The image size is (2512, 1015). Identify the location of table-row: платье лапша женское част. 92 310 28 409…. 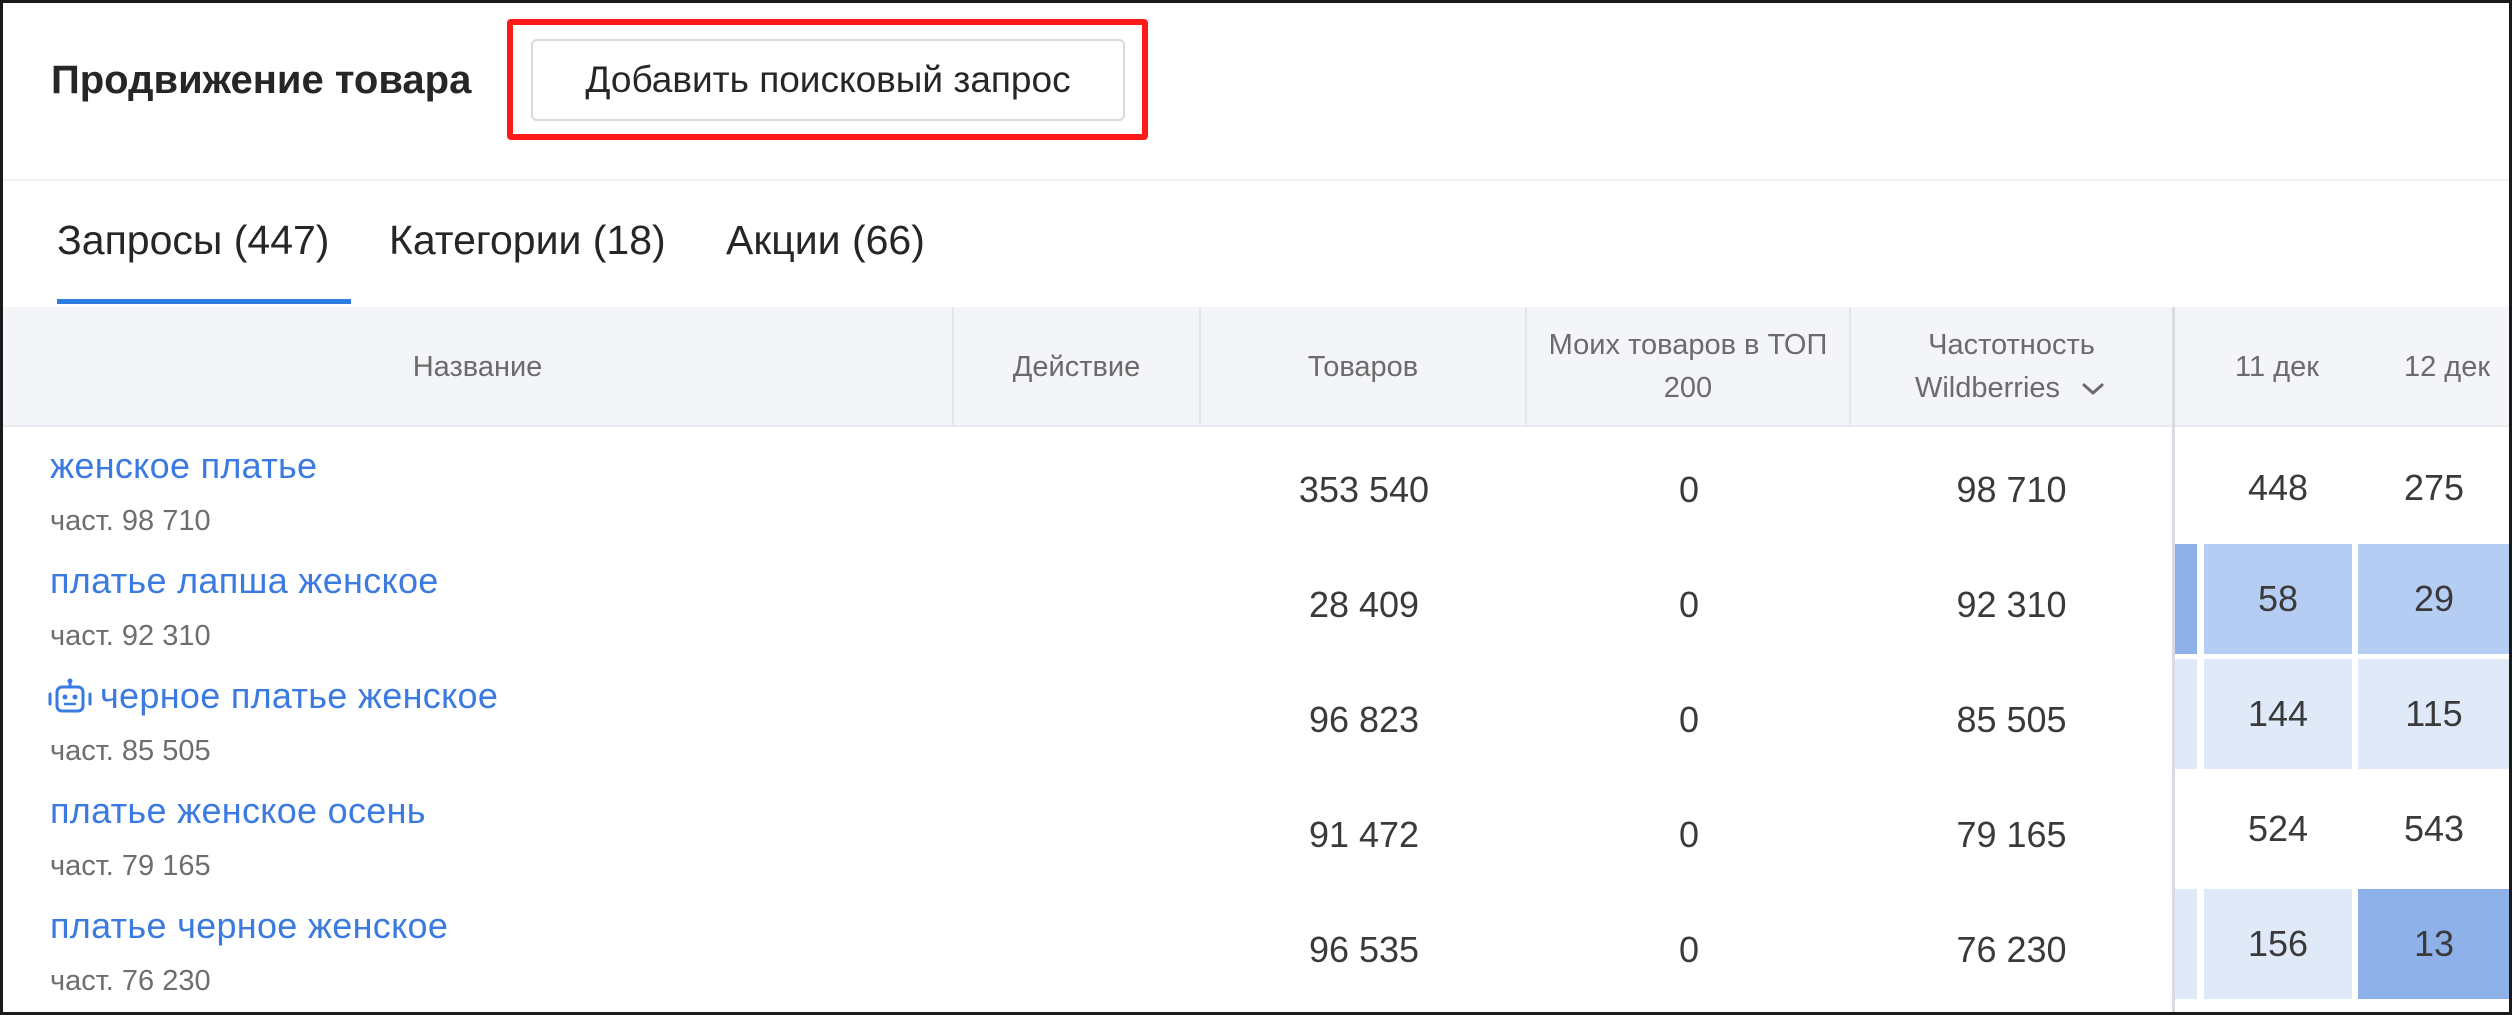
(1256, 599).